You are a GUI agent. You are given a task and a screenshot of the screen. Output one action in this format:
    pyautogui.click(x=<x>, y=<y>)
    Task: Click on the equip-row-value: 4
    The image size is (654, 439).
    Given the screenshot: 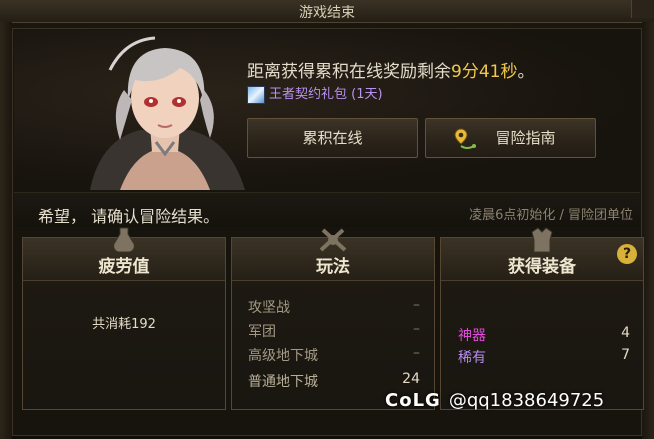 What is the action you would take?
    pyautogui.click(x=625, y=333)
    